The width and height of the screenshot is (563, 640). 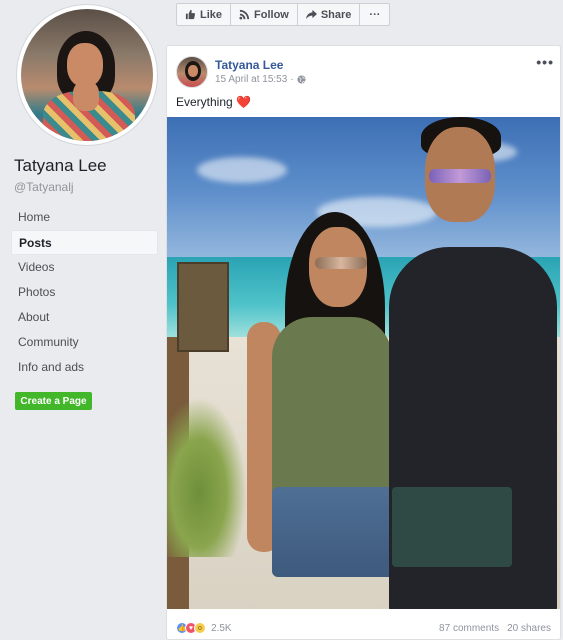 I want to click on nav-item-about: About, so click(x=84, y=317).